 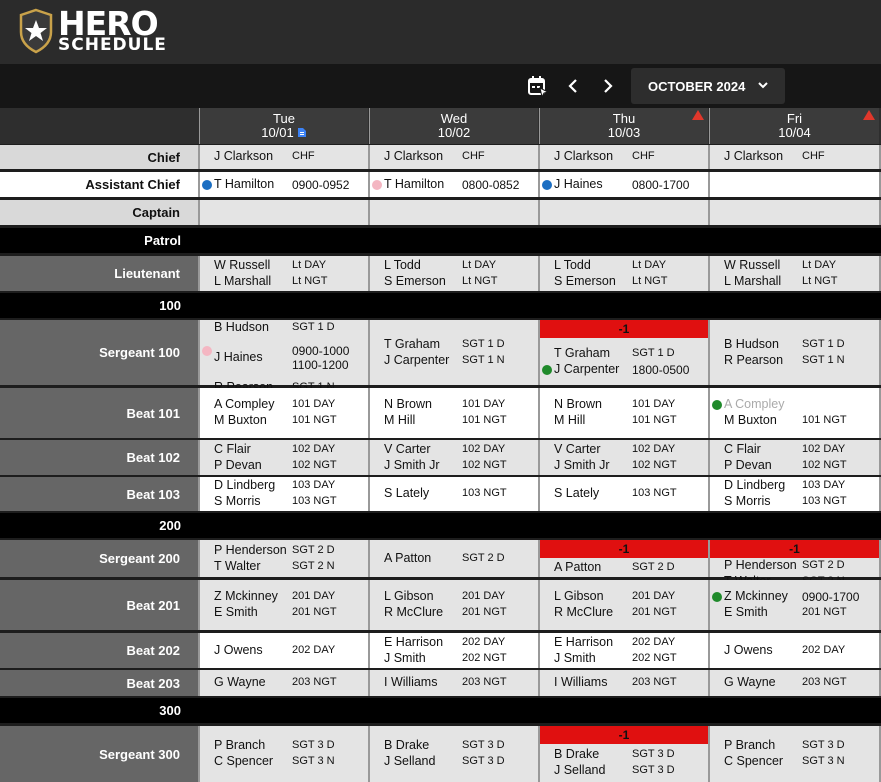 I want to click on schedule-cell: L Todd Lt DAY S Emerson Lt NGT, so click(x=623, y=273).